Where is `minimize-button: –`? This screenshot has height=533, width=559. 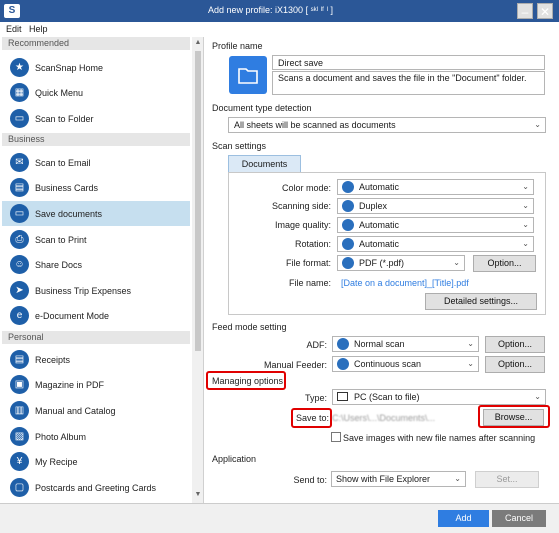
minimize-button: – is located at coordinates (525, 11).